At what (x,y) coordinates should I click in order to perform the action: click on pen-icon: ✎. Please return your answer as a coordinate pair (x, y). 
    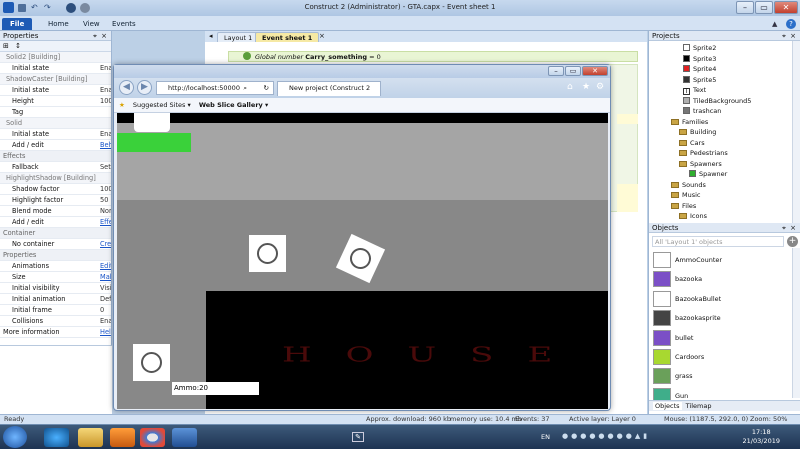
    Looking at the image, I should click on (358, 437).